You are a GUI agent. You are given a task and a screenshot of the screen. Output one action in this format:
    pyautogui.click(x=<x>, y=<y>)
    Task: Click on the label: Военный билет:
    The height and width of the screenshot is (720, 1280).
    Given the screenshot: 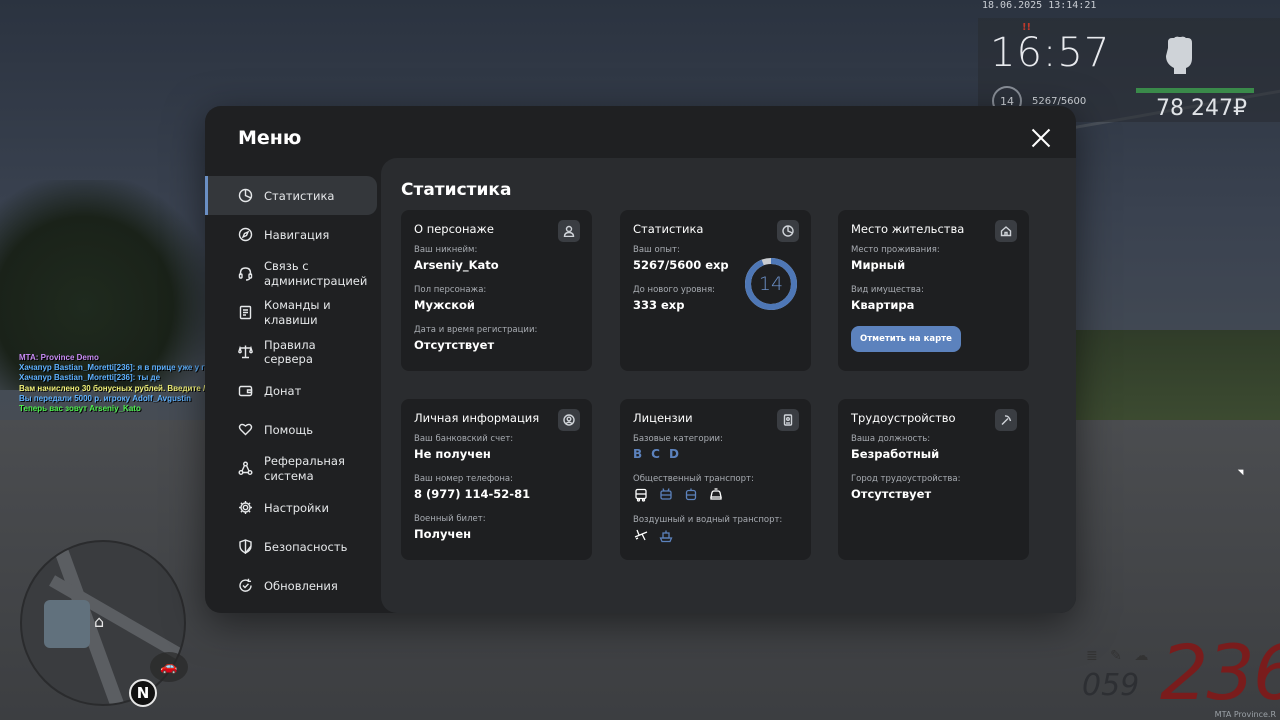 What is the action you would take?
    pyautogui.click(x=450, y=519)
    